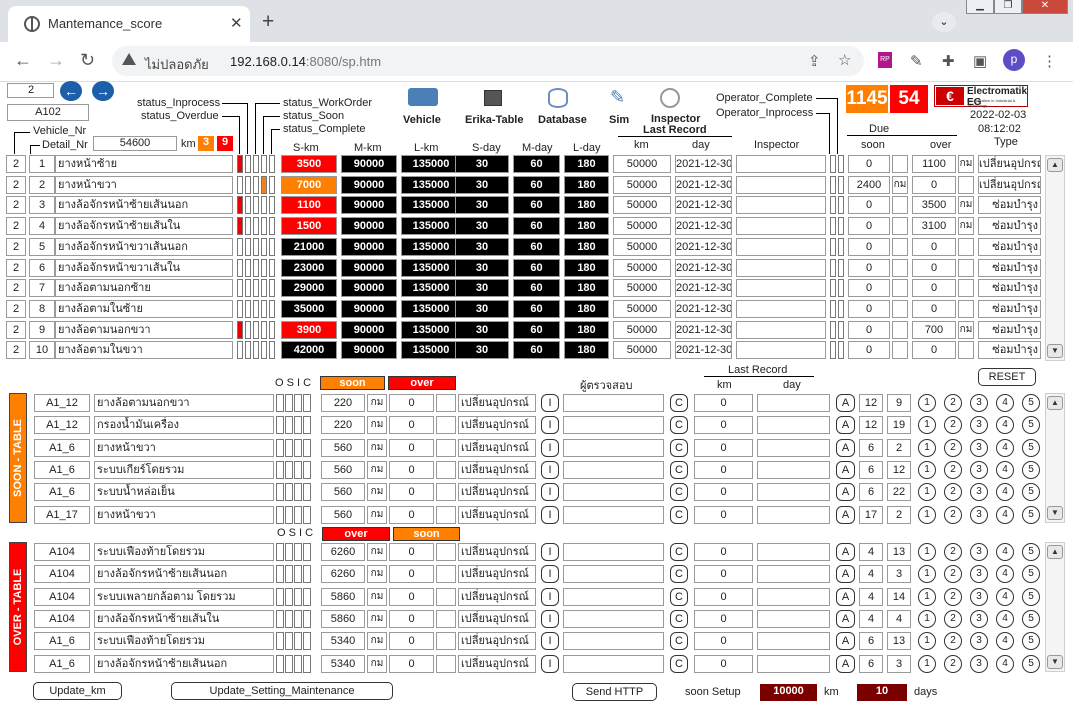  Describe the element at coordinates (184, 469) in the screenshot. I see `row-part-name: ระบบเกียร์โดยรวม` at that location.